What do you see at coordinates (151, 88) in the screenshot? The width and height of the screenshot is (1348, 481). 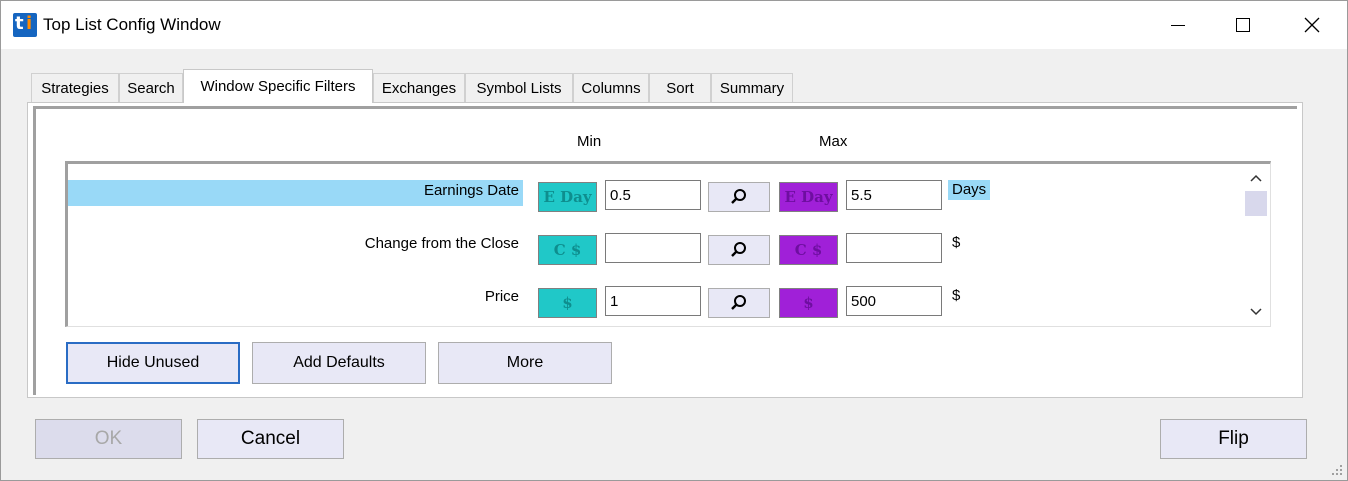 I see `tab-search: Search` at bounding box center [151, 88].